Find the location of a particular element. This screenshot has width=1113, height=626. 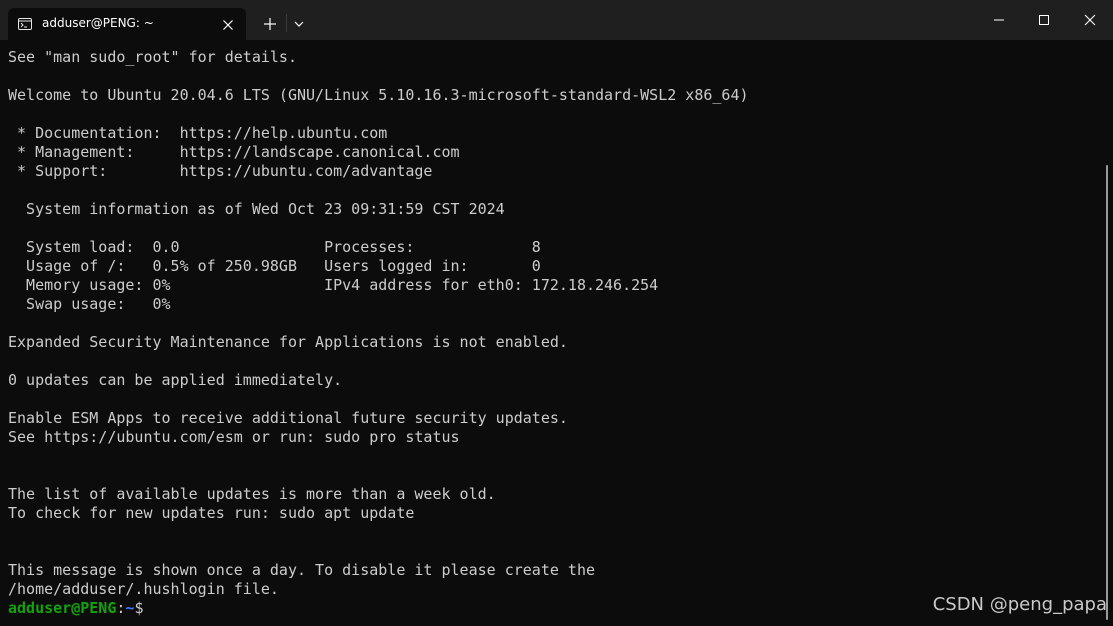

maximize-icon is located at coordinates (1045, 20).